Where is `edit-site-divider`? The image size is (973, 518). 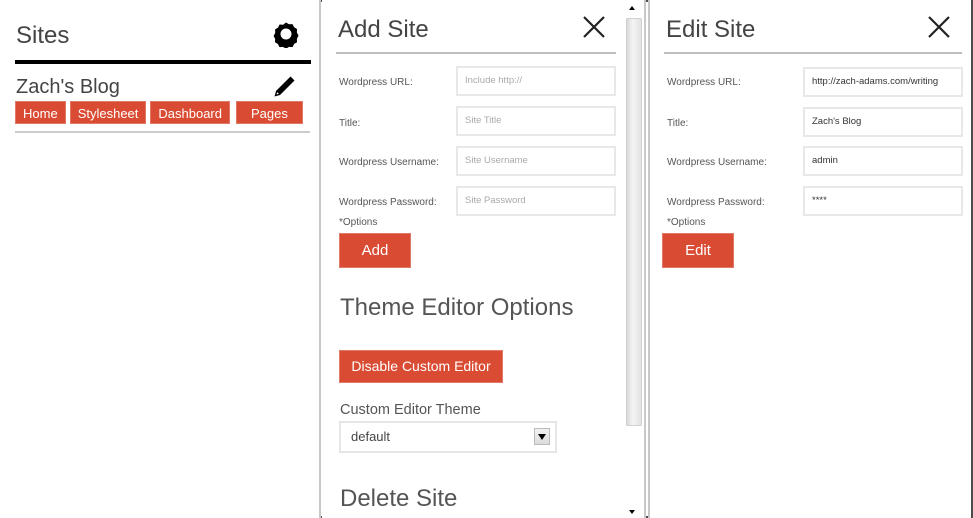
edit-site-divider is located at coordinates (813, 53).